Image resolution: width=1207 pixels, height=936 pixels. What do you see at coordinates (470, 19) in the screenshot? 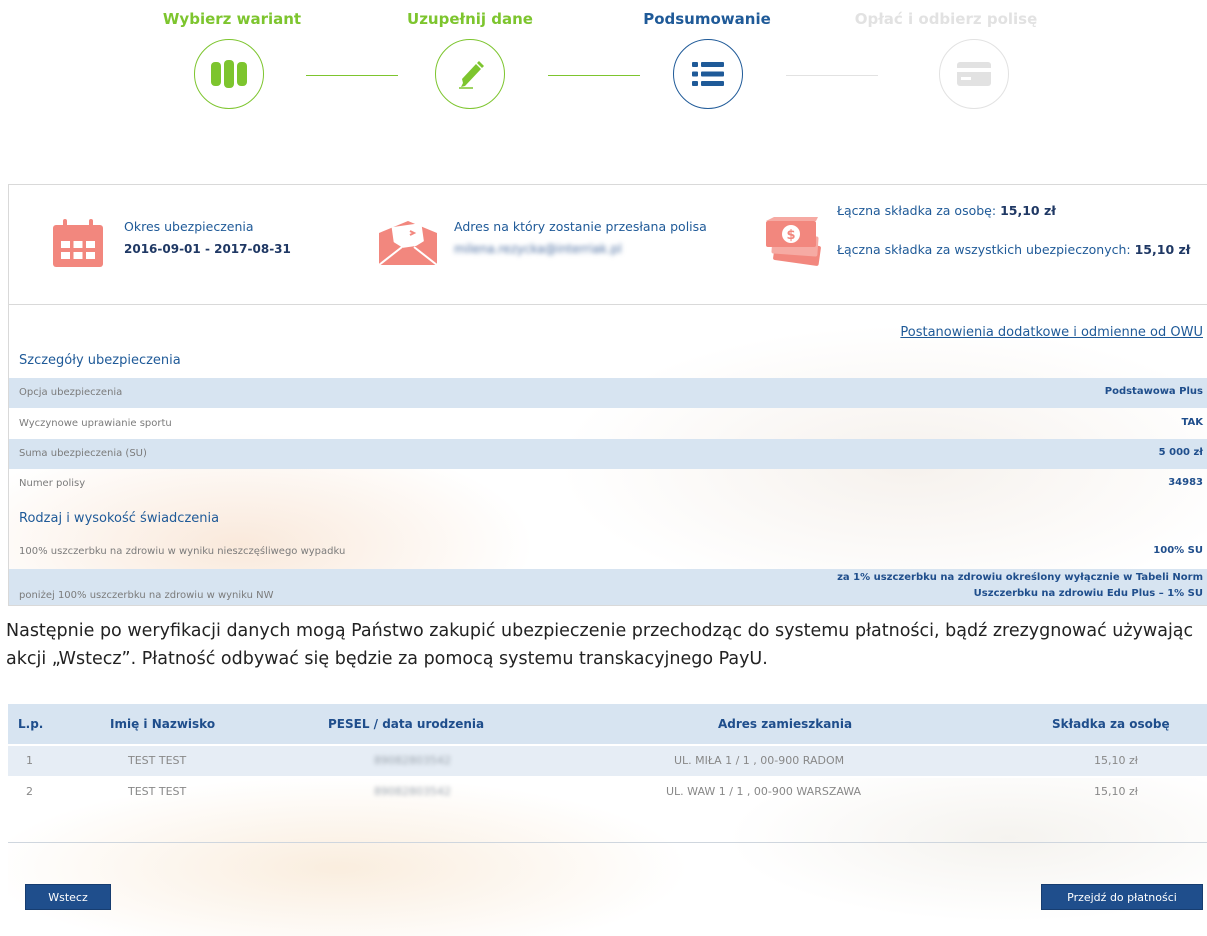
I see `step-label-uzupelnij-dane: Uzupełnij dane` at bounding box center [470, 19].